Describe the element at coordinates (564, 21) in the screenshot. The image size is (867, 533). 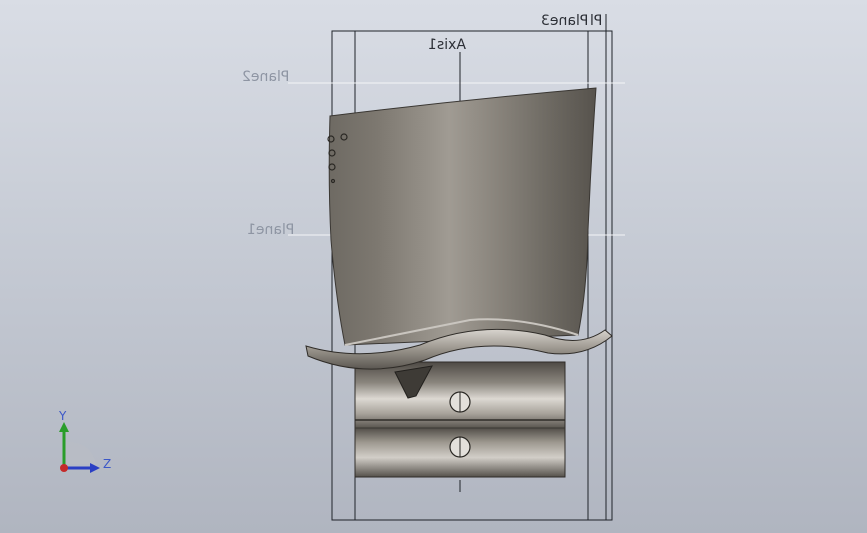
I see `plane3-label: Plane3` at that location.